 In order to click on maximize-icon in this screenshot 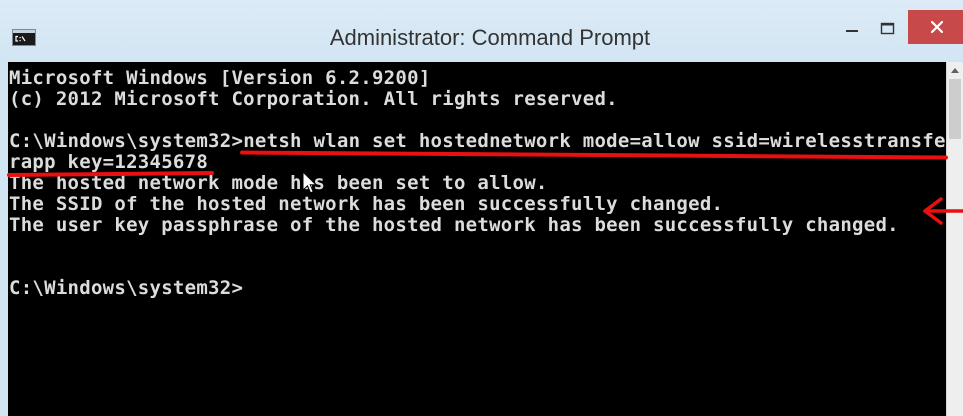, I will do `click(887, 28)`.